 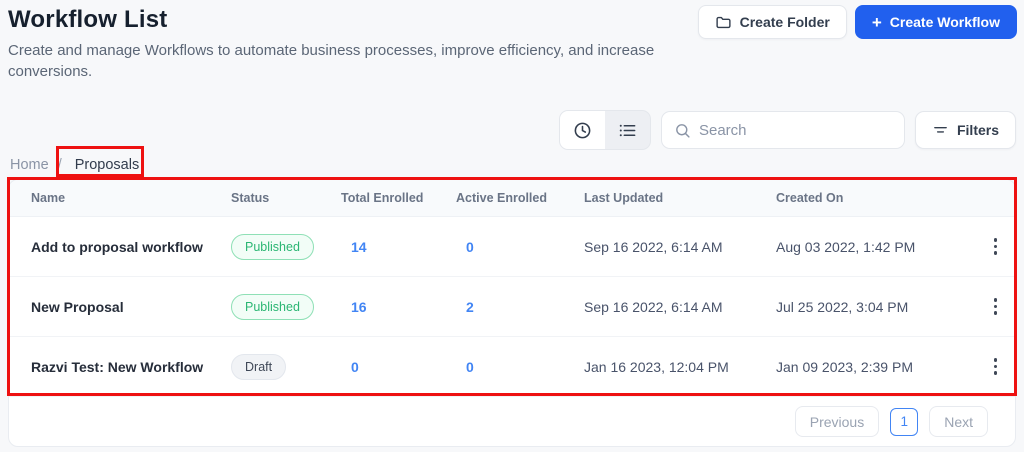 What do you see at coordinates (117, 246) in the screenshot?
I see `workflow-name: Add to proposal workflow` at bounding box center [117, 246].